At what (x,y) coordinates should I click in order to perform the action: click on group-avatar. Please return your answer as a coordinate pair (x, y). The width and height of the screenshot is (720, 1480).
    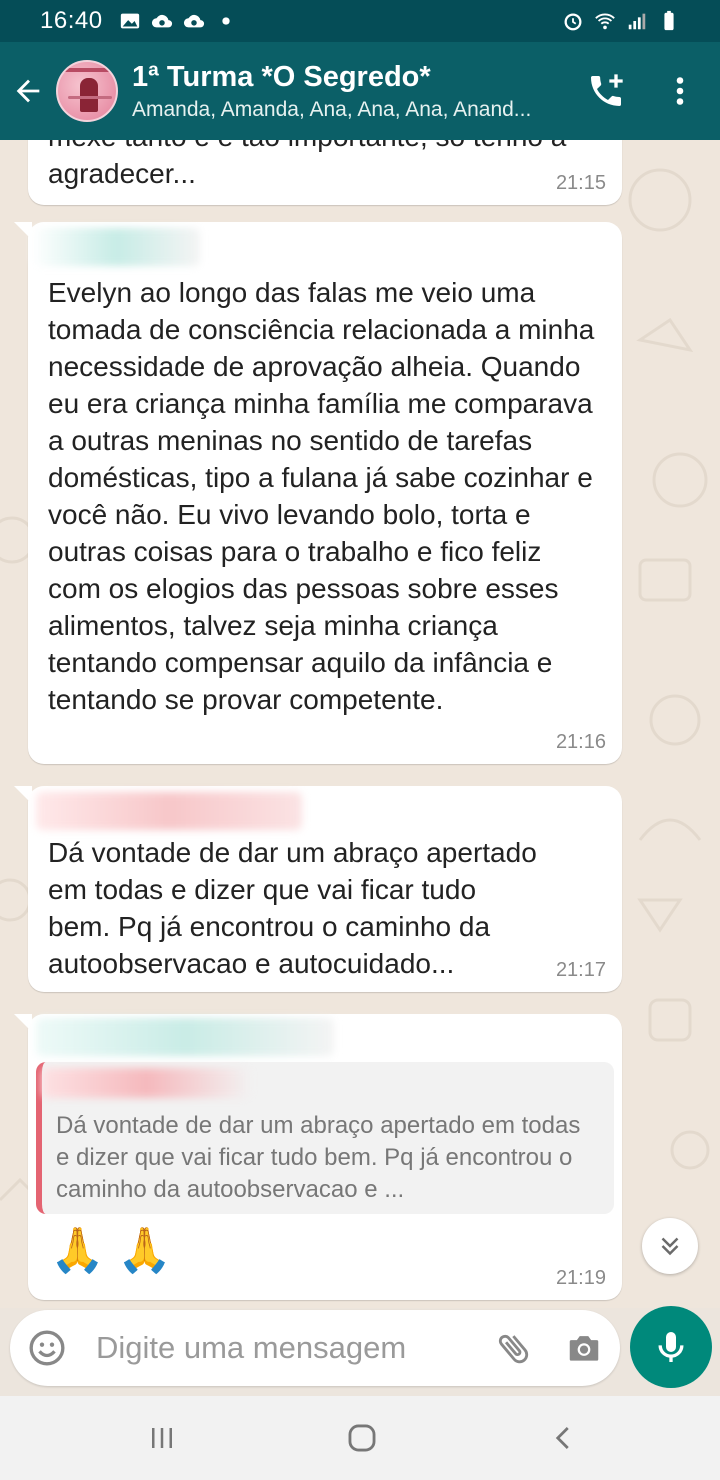
    Looking at the image, I should click on (87, 91).